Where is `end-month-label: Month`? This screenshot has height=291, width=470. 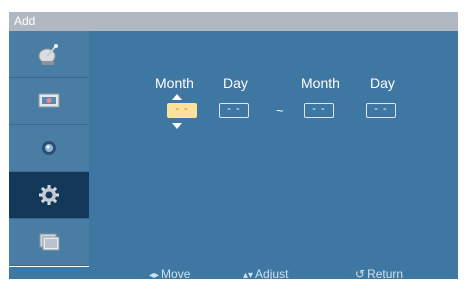 end-month-label: Month is located at coordinates (320, 83).